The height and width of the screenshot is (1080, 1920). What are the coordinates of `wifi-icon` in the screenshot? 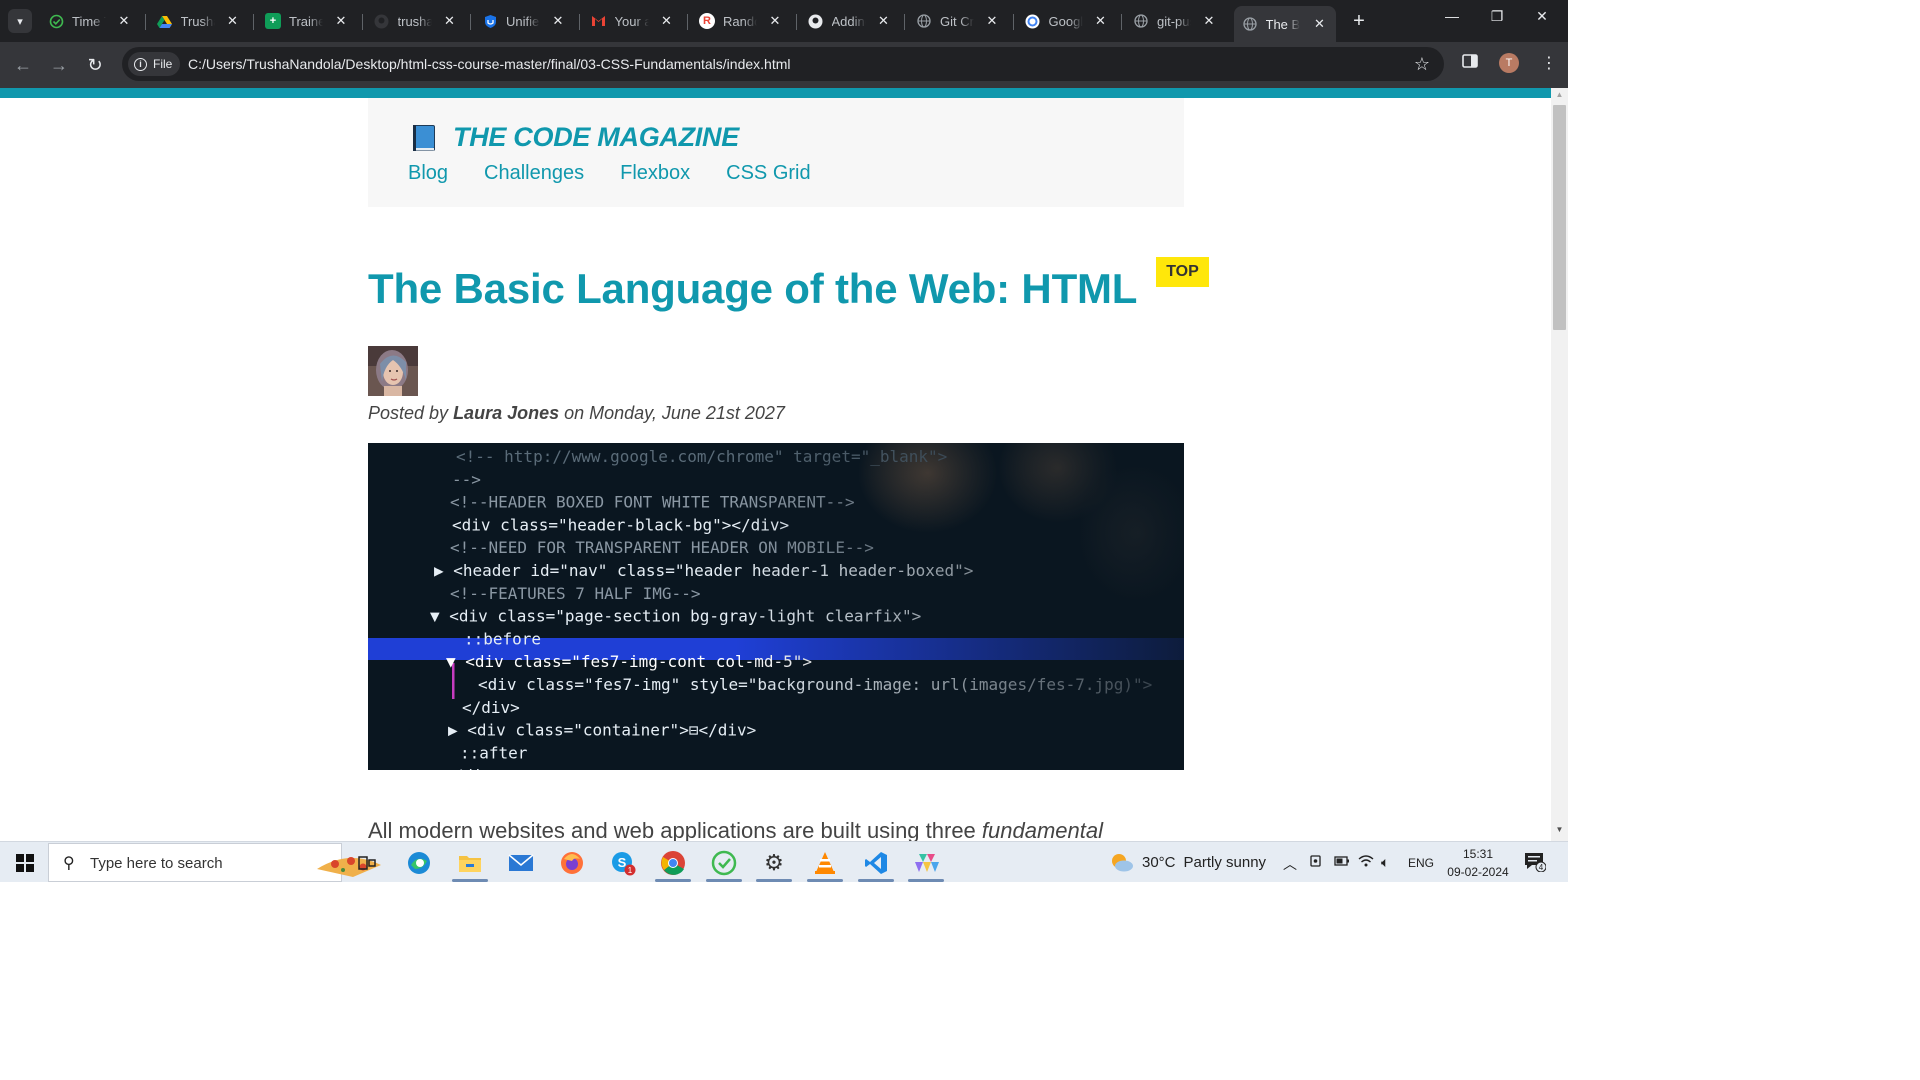 It's located at (1366, 862).